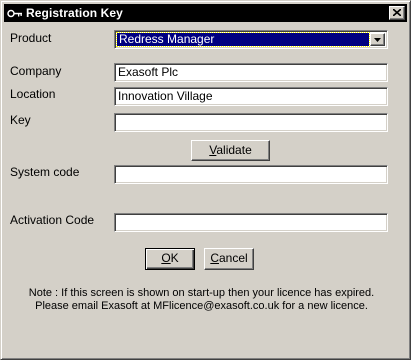 The image size is (411, 360). I want to click on key-field, so click(251, 122).